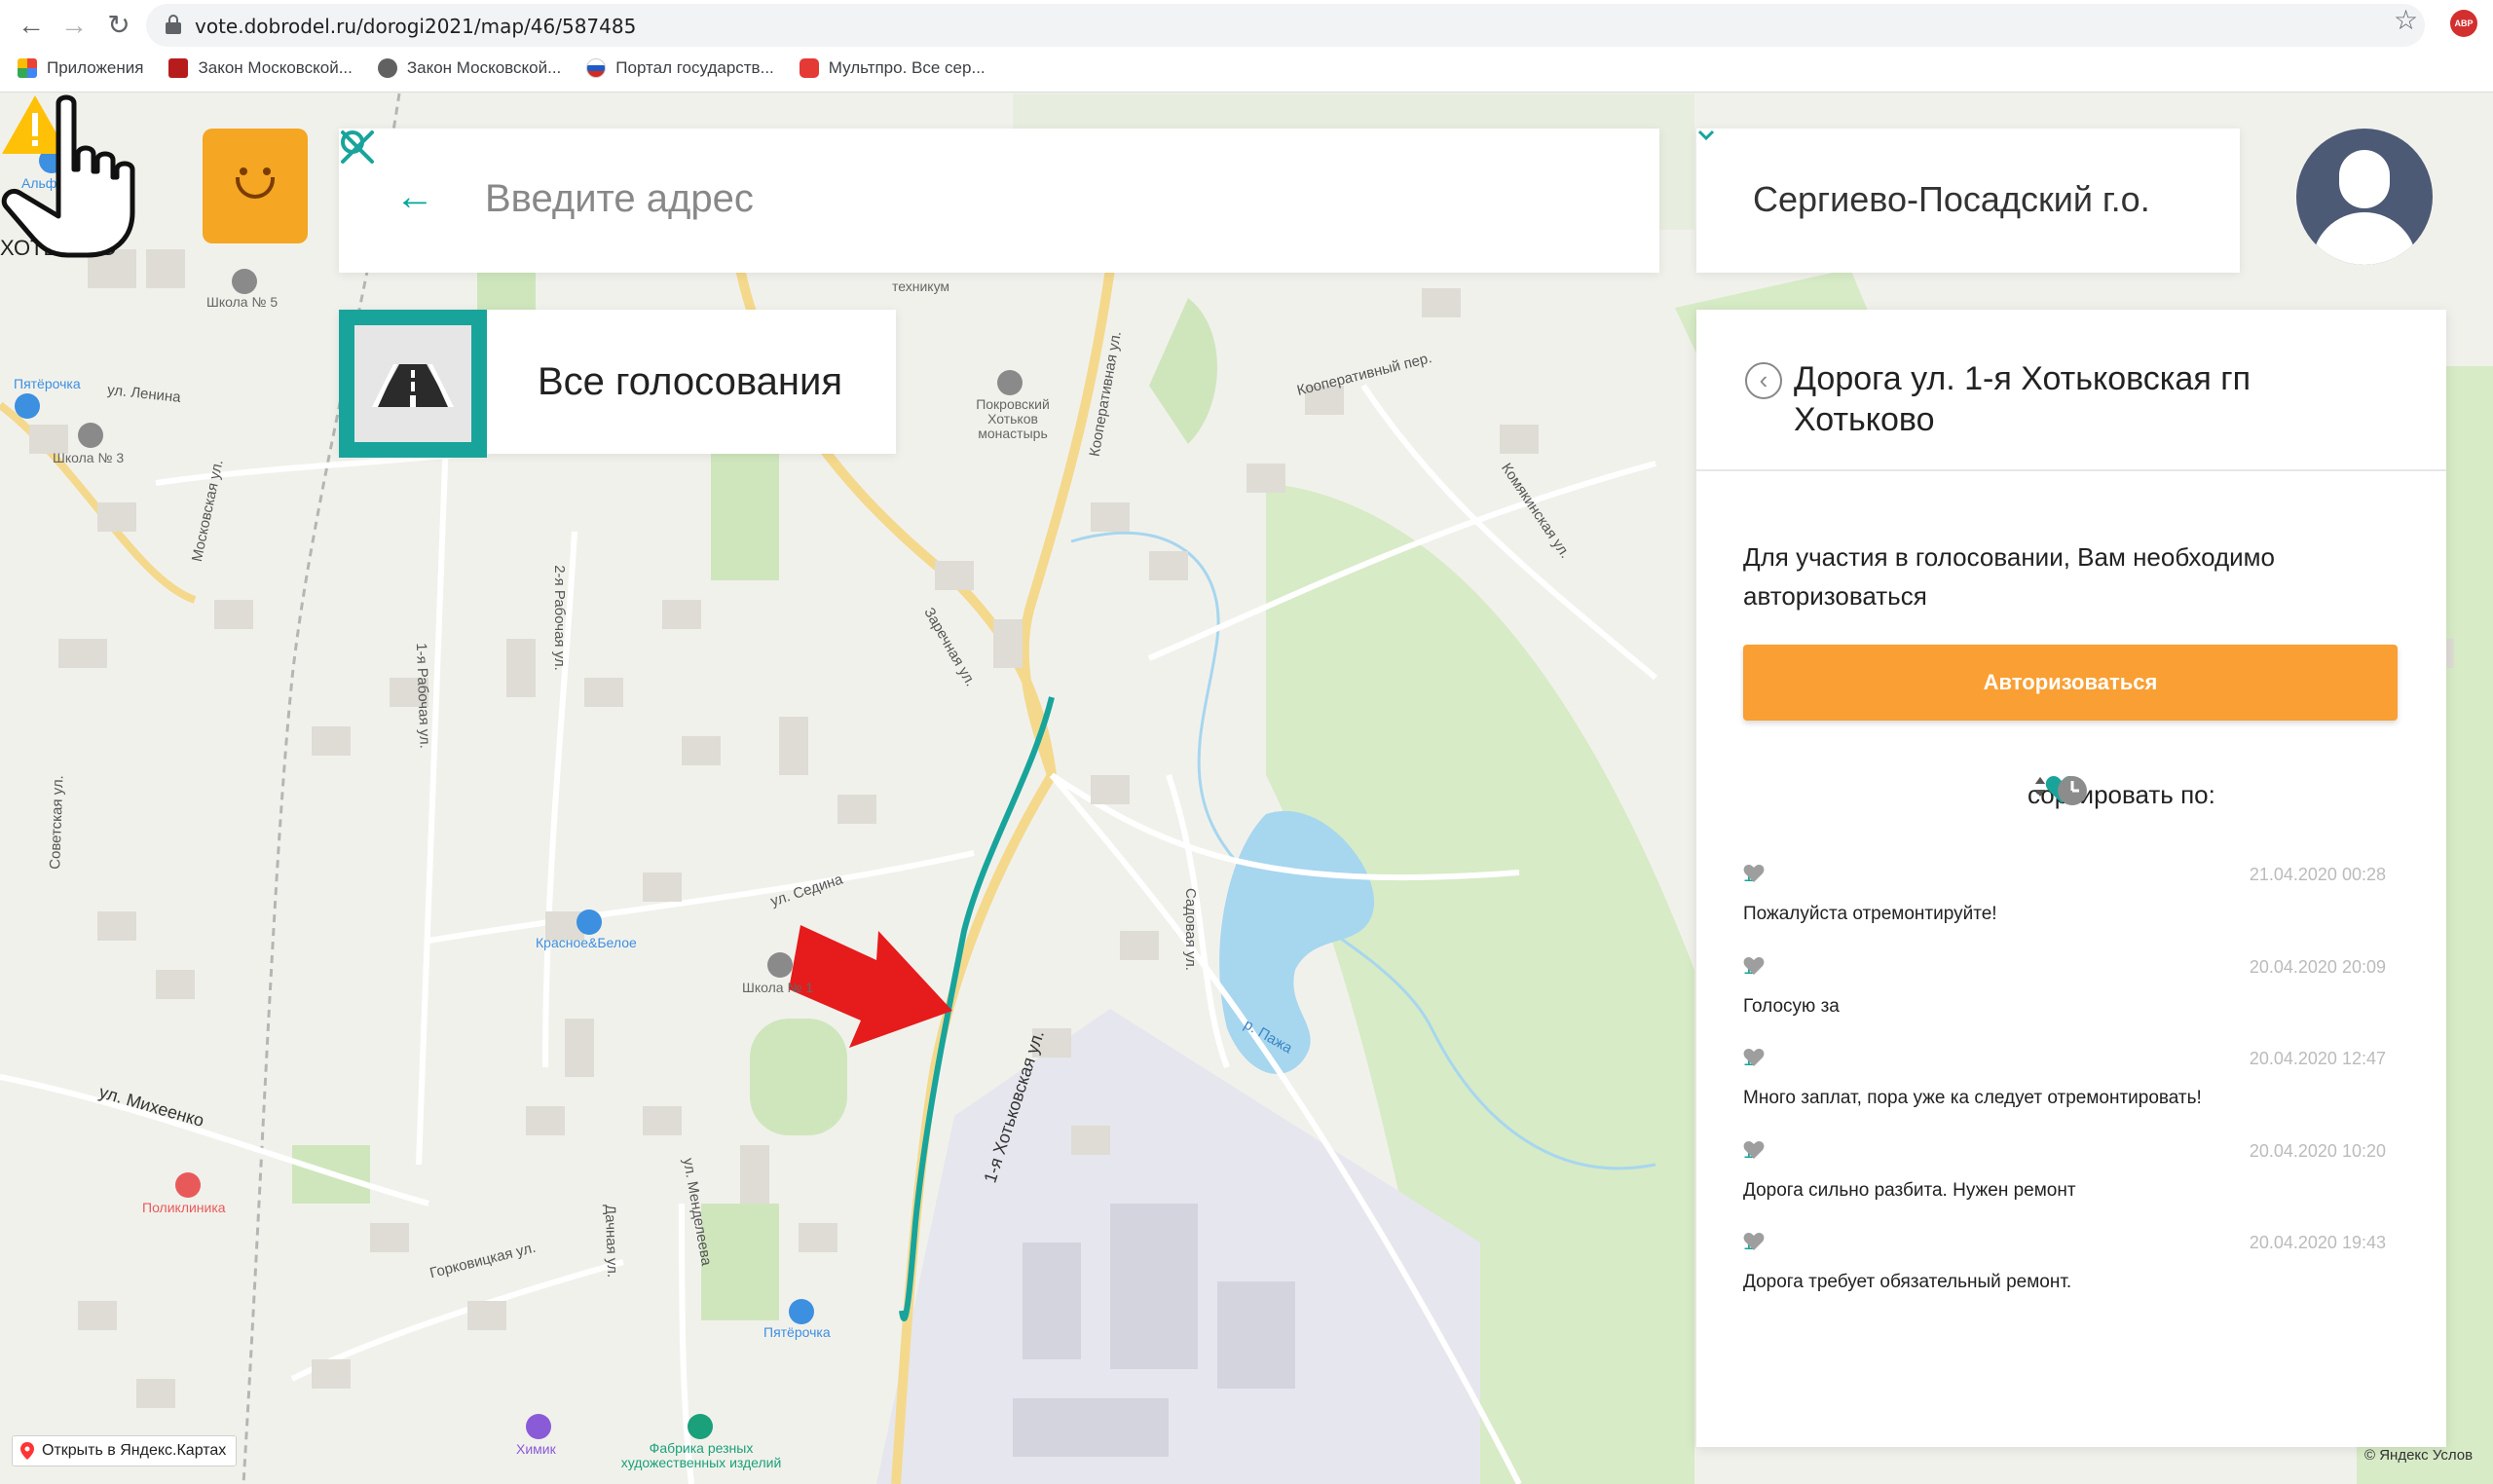  I want to click on all-votes-label: Все голосования, so click(690, 381).